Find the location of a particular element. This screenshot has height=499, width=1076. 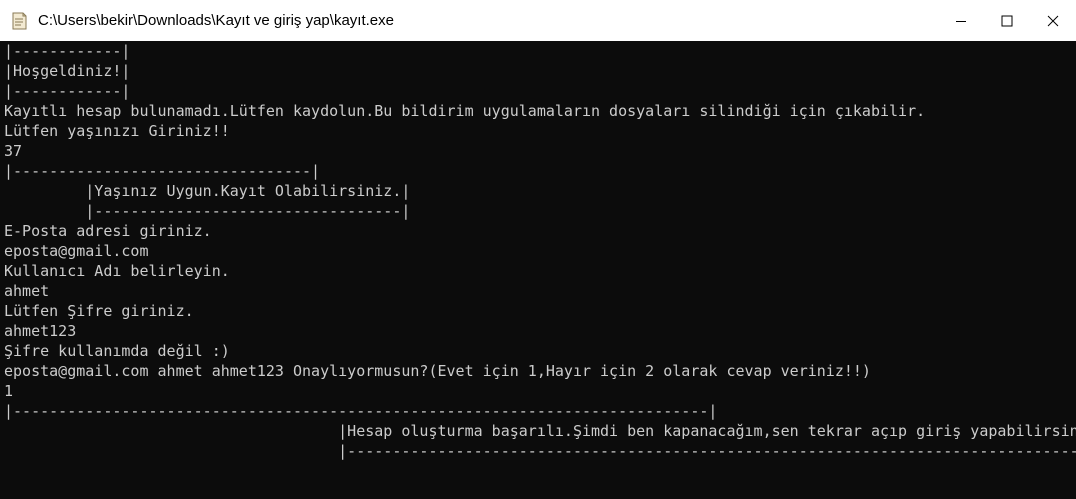

close-button is located at coordinates (1053, 20).